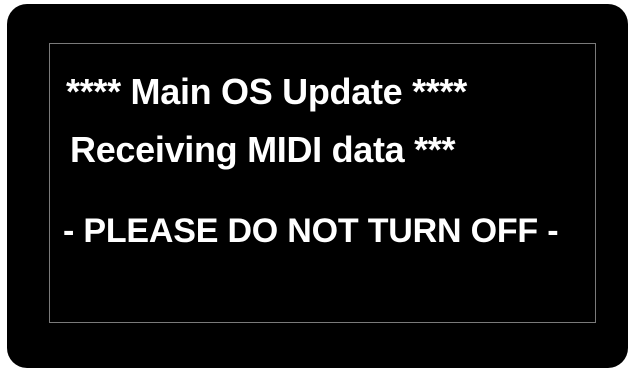 The height and width of the screenshot is (372, 631). I want to click on midi-status-text: Receiving MIDI data ***, so click(263, 149).